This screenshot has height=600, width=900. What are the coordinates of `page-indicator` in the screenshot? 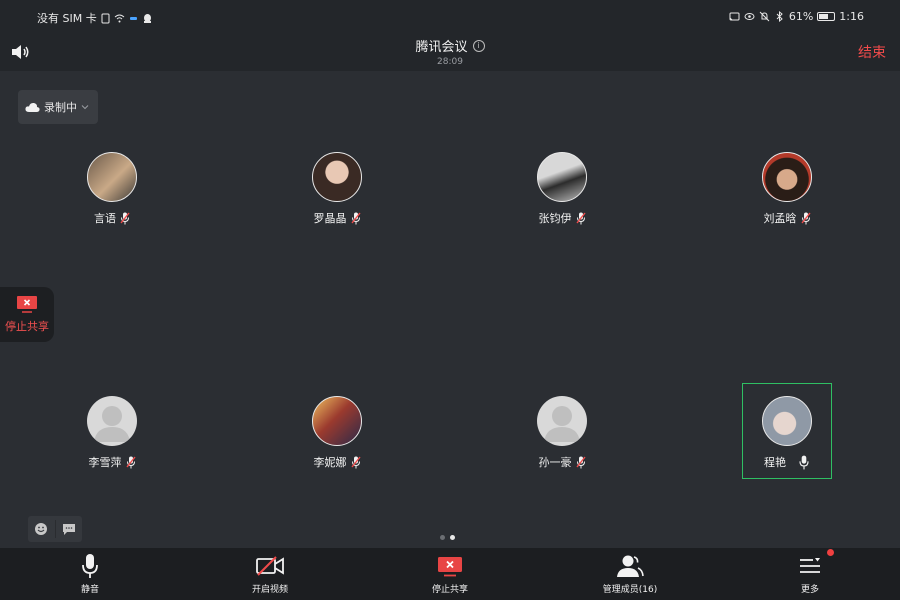 It's located at (447, 537).